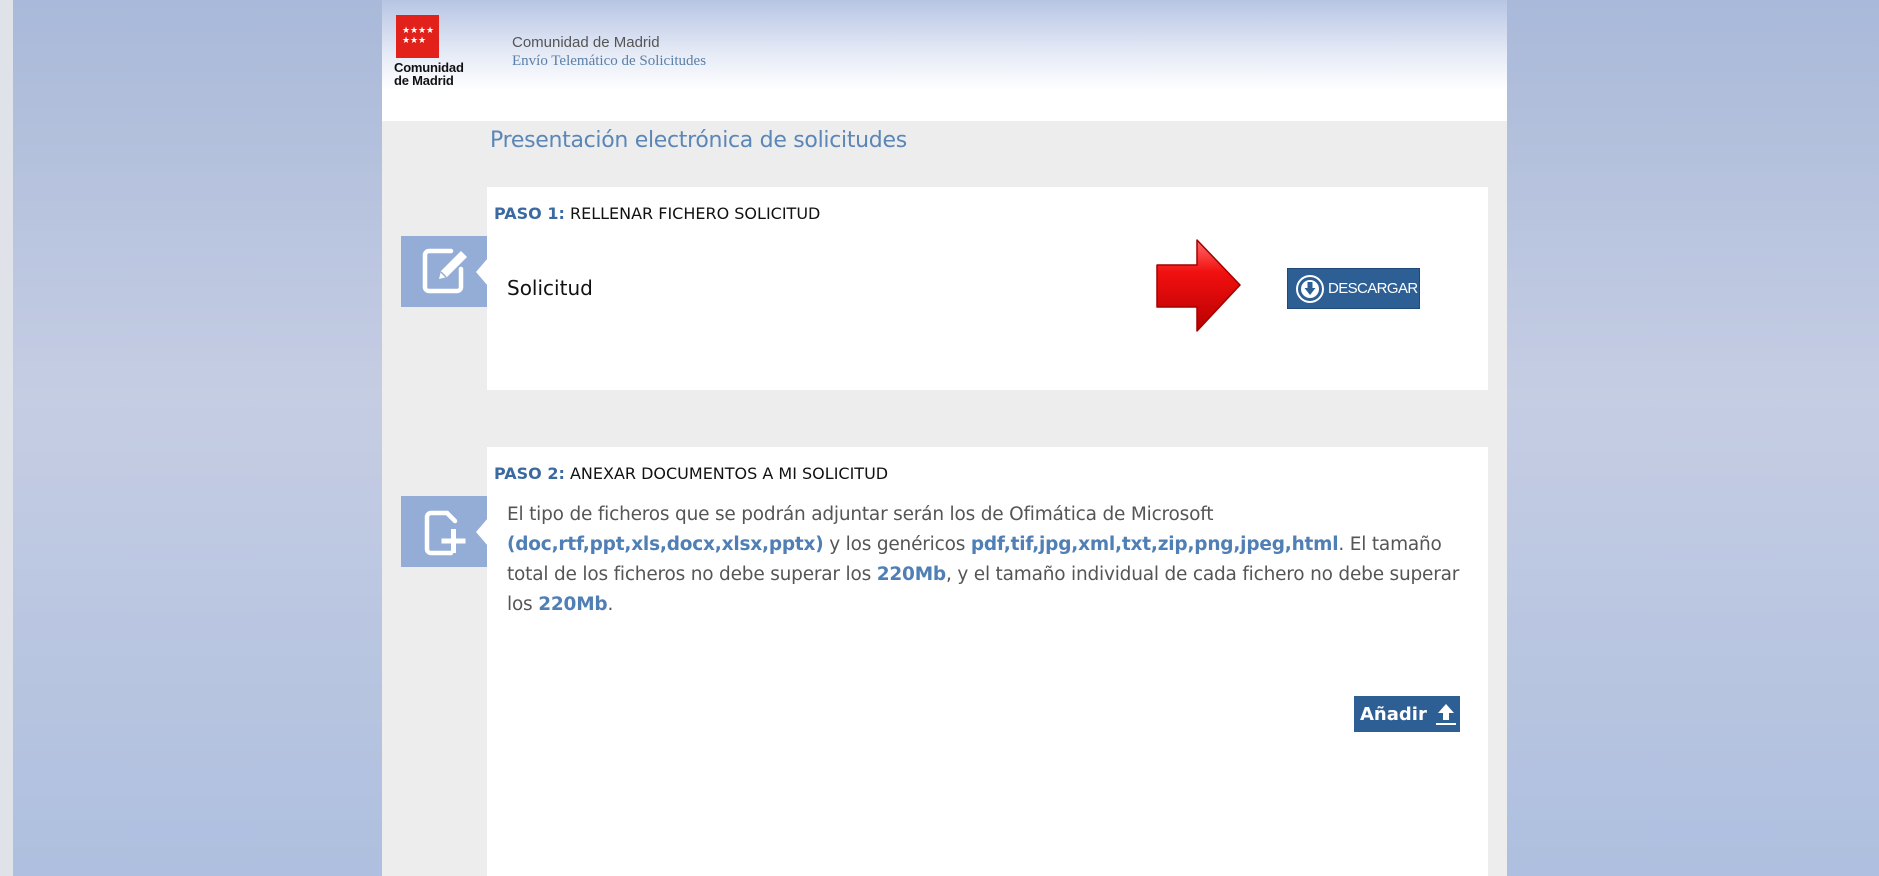  What do you see at coordinates (444, 531) in the screenshot?
I see `add-document-icon` at bounding box center [444, 531].